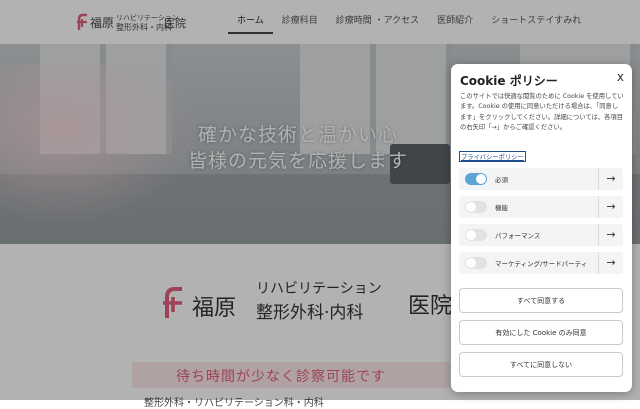 The height and width of the screenshot is (409, 640). I want to click on cookie-category-label: パフォーマンス, so click(518, 236).